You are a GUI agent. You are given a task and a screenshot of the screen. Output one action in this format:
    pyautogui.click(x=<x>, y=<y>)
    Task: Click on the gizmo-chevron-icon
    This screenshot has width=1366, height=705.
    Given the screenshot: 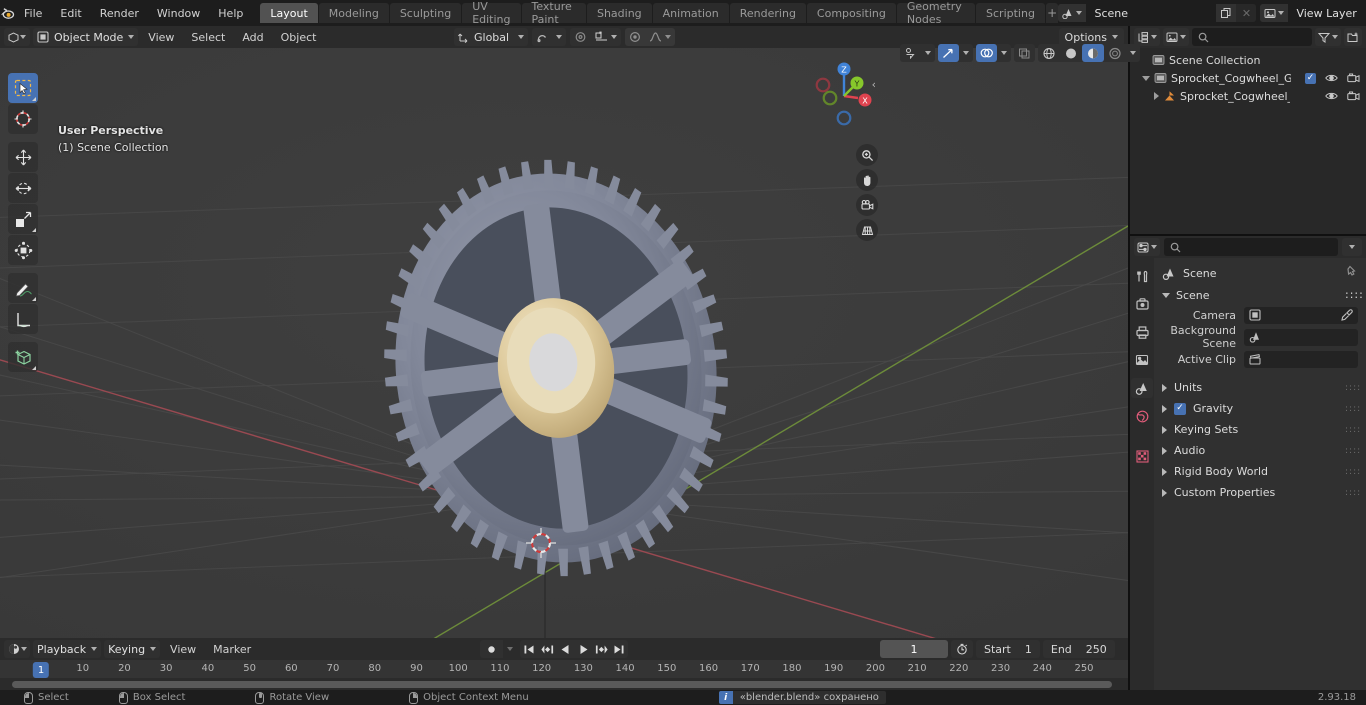 What is the action you would take?
    pyautogui.click(x=966, y=53)
    